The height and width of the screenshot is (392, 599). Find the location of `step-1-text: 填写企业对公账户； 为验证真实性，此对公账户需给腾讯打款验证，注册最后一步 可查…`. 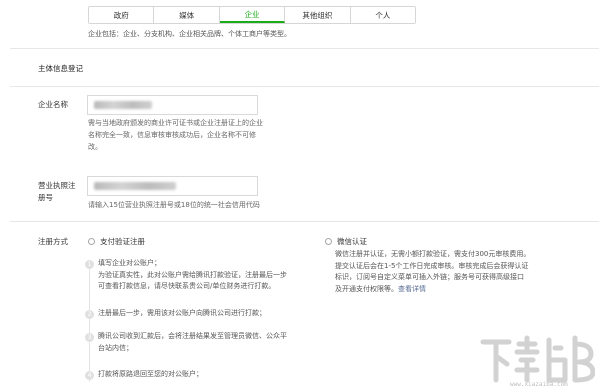

step-1-text: 填写企业对公账户； 为验证真实性，此对公账户需给腾讯打款验证，注册最后一步 可查… is located at coordinates (192, 274).